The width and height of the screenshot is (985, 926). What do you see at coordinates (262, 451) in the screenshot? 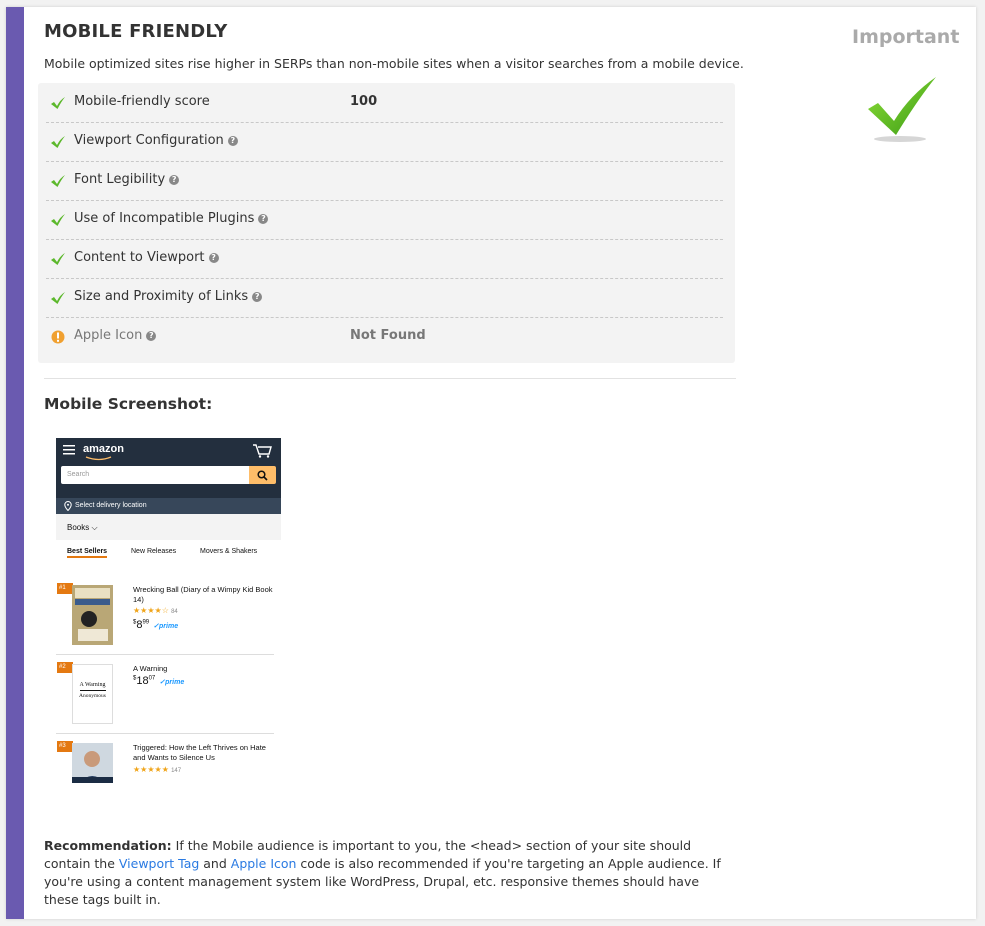
I see `cart-icon` at bounding box center [262, 451].